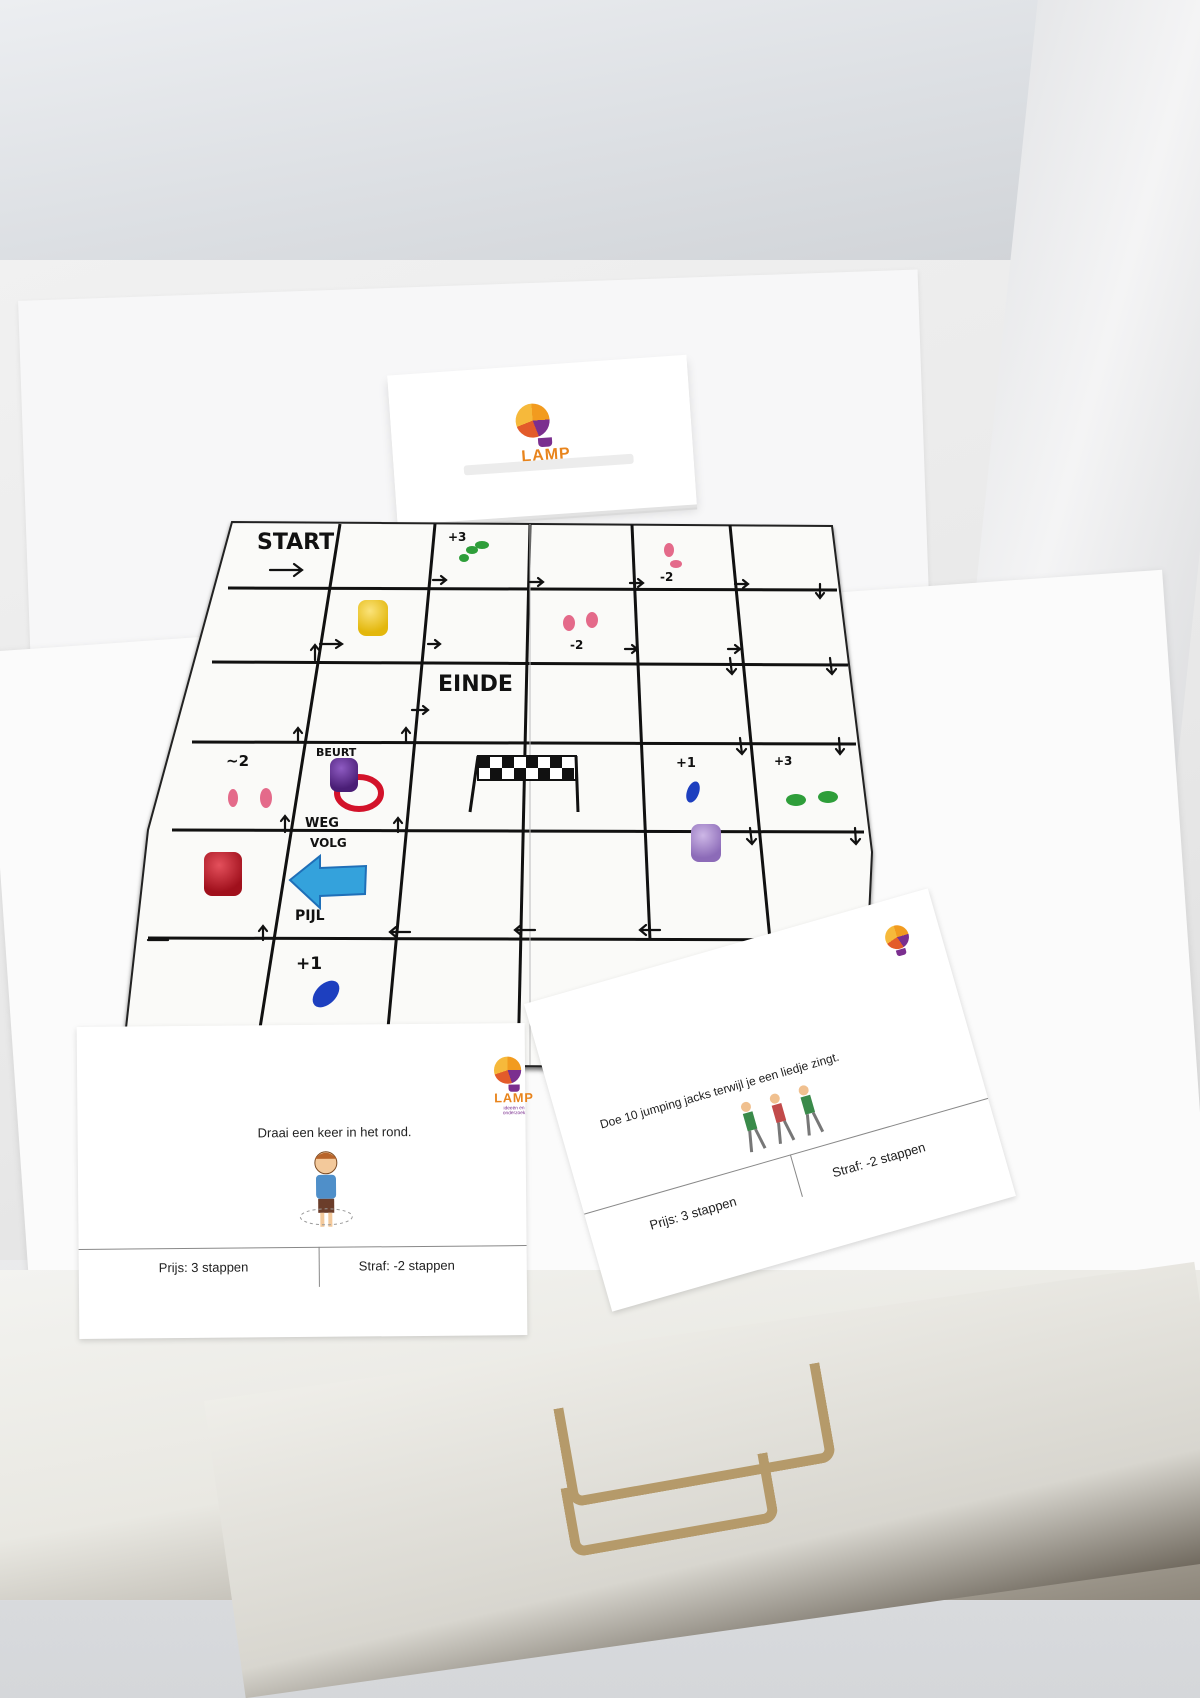 The image size is (1200, 1698). Describe the element at coordinates (295, 542) in the screenshot. I see `start-label: START` at that location.